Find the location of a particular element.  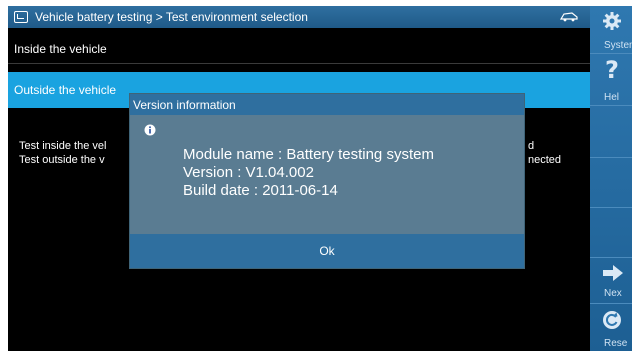

system-button: Systen is located at coordinates (611, 30).